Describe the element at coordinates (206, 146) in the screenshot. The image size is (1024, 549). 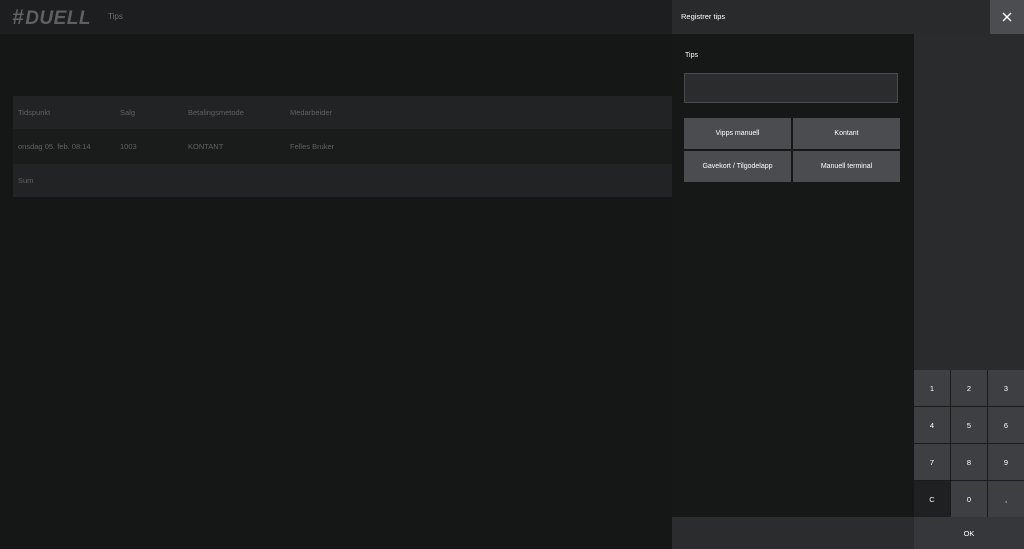
I see `cell-betalingsmetode: KONTANT` at that location.